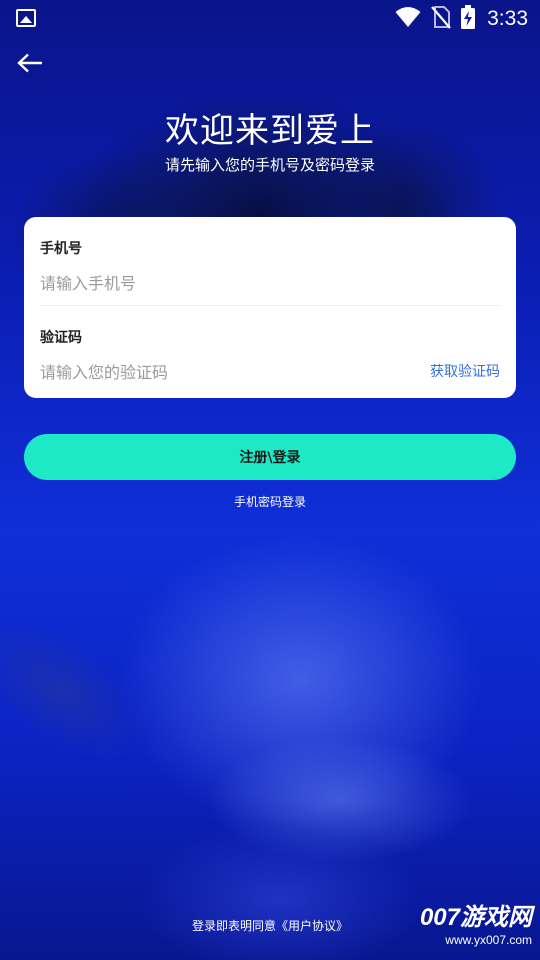 This screenshot has width=540, height=960. What do you see at coordinates (269, 165) in the screenshot?
I see `page-subtitle: 请先输入您的手机号及密码登录` at bounding box center [269, 165].